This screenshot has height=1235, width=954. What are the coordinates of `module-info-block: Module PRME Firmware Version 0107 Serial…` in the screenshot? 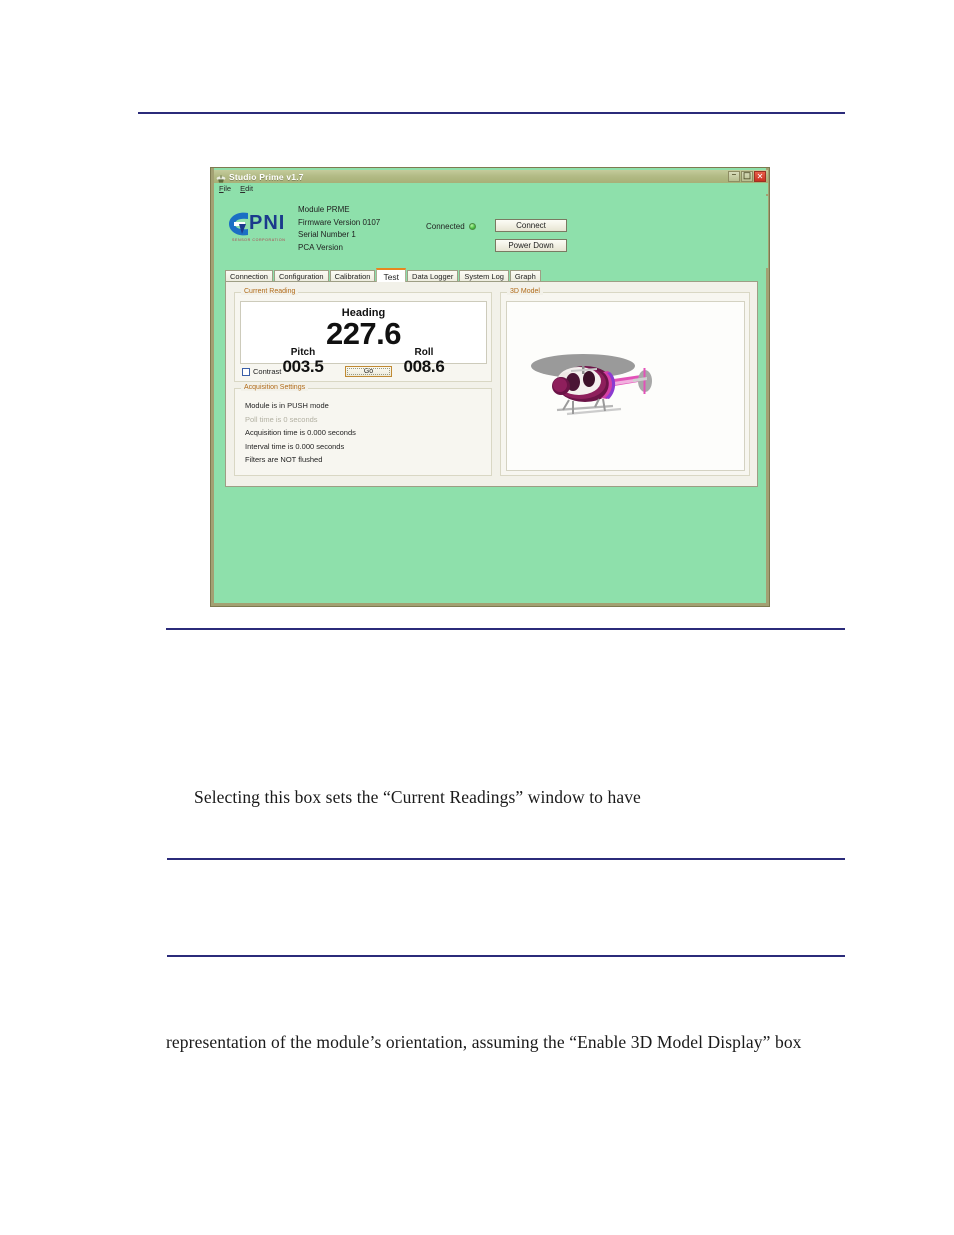 It's located at (339, 229).